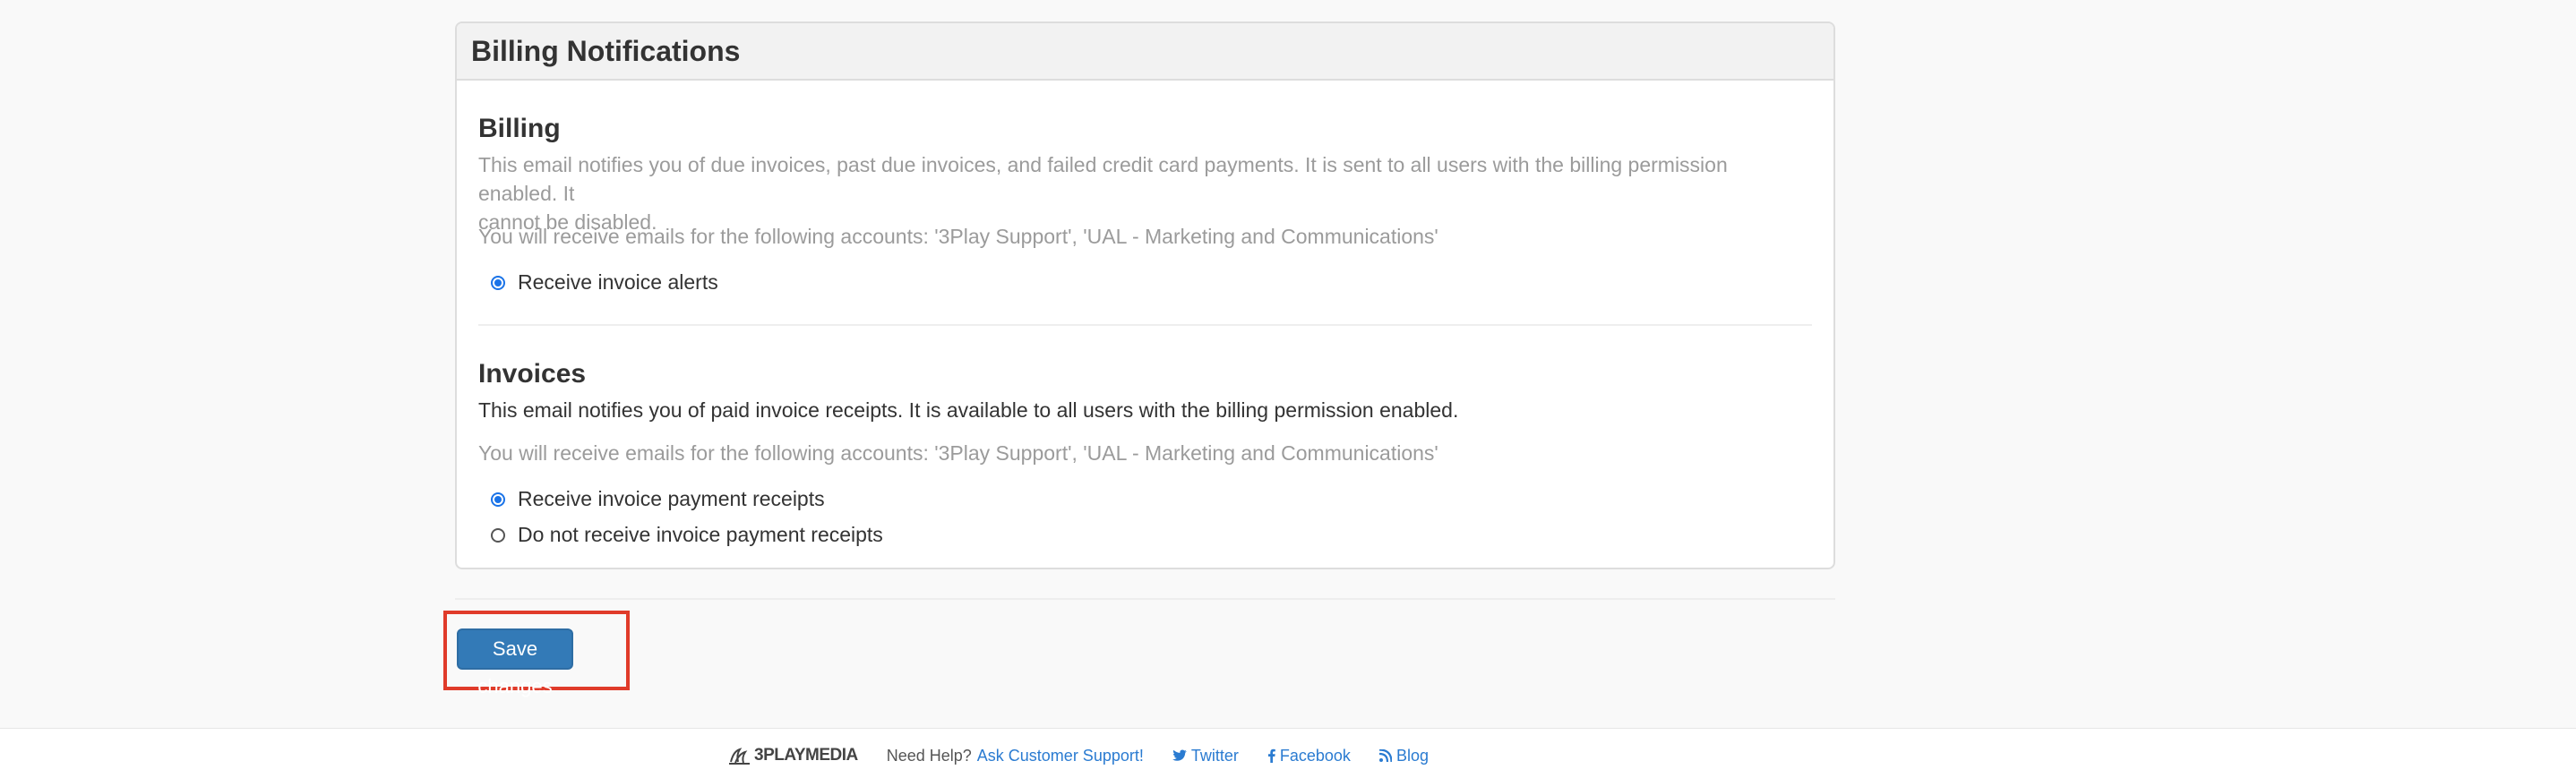 The width and height of the screenshot is (2576, 778). I want to click on blog-link: Blog, so click(1403, 755).